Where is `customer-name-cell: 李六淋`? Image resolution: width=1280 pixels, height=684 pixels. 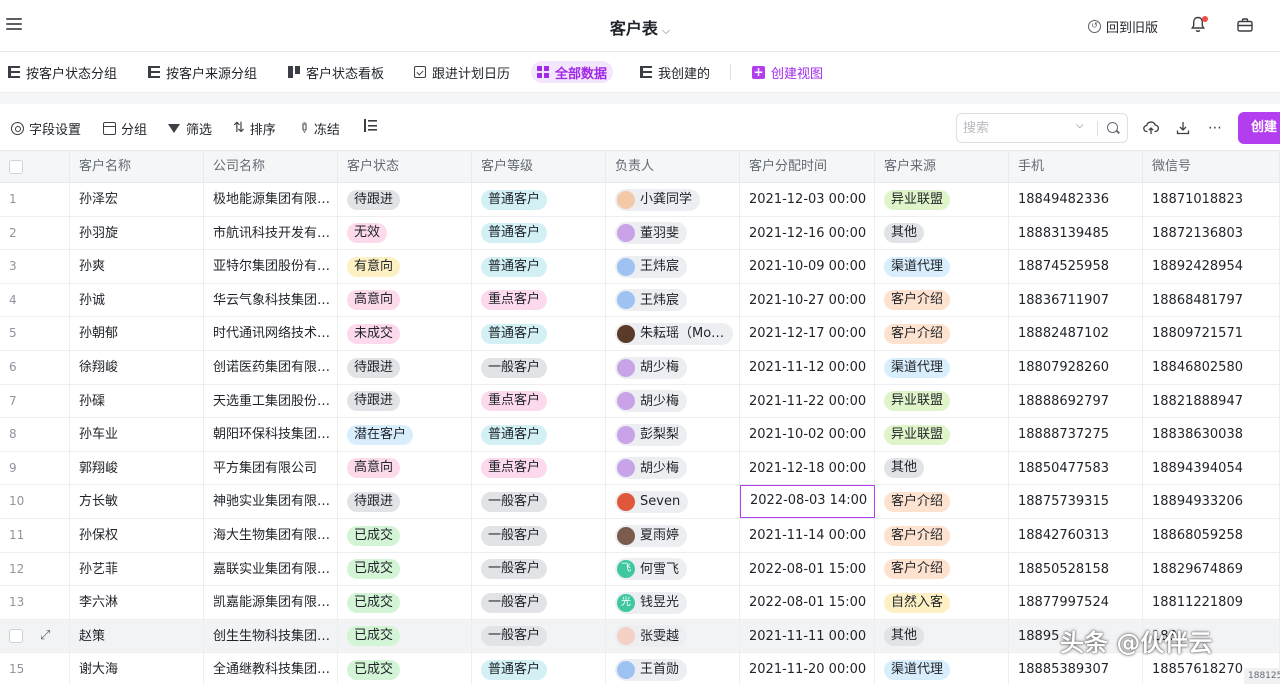
customer-name-cell: 李六淋 is located at coordinates (137, 603).